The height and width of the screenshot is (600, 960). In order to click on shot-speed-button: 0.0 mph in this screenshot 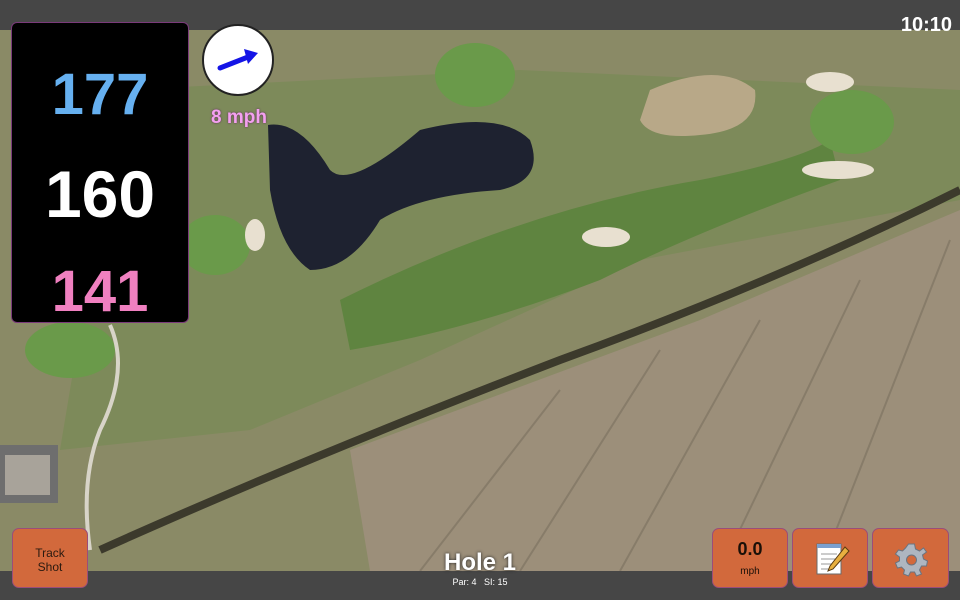, I will do `click(750, 558)`.